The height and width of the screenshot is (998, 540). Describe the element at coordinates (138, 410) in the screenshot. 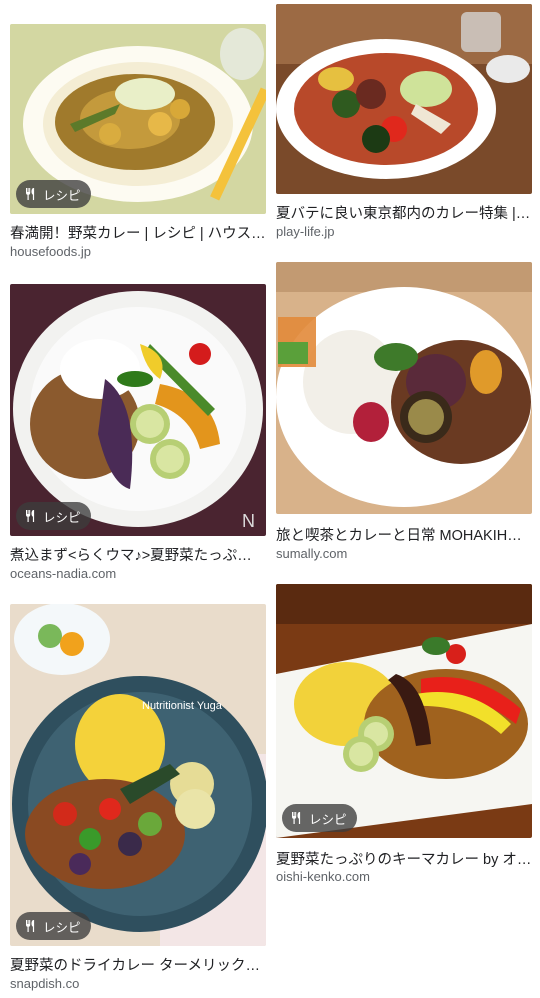

I see `result-thumbnail: N レシピ` at that location.